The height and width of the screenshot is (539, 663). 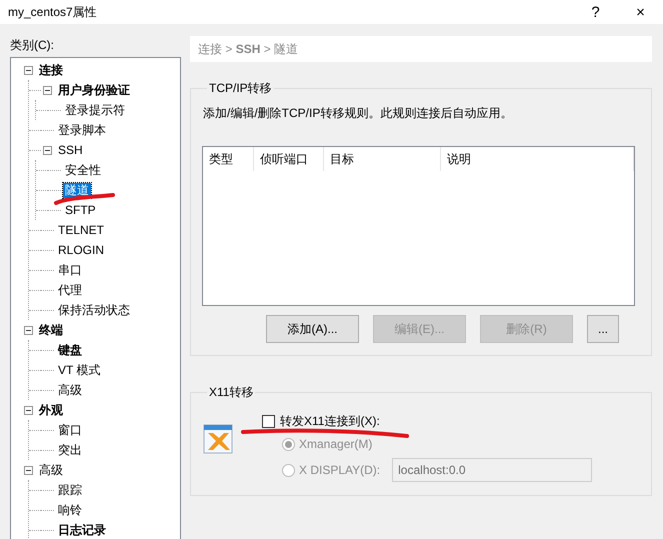 I want to click on tree-item: 外观, so click(x=51, y=410).